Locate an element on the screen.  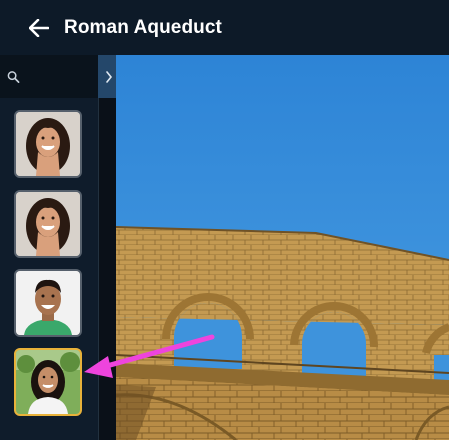
top-bar: Roman Aqueduct is located at coordinates (224, 27).